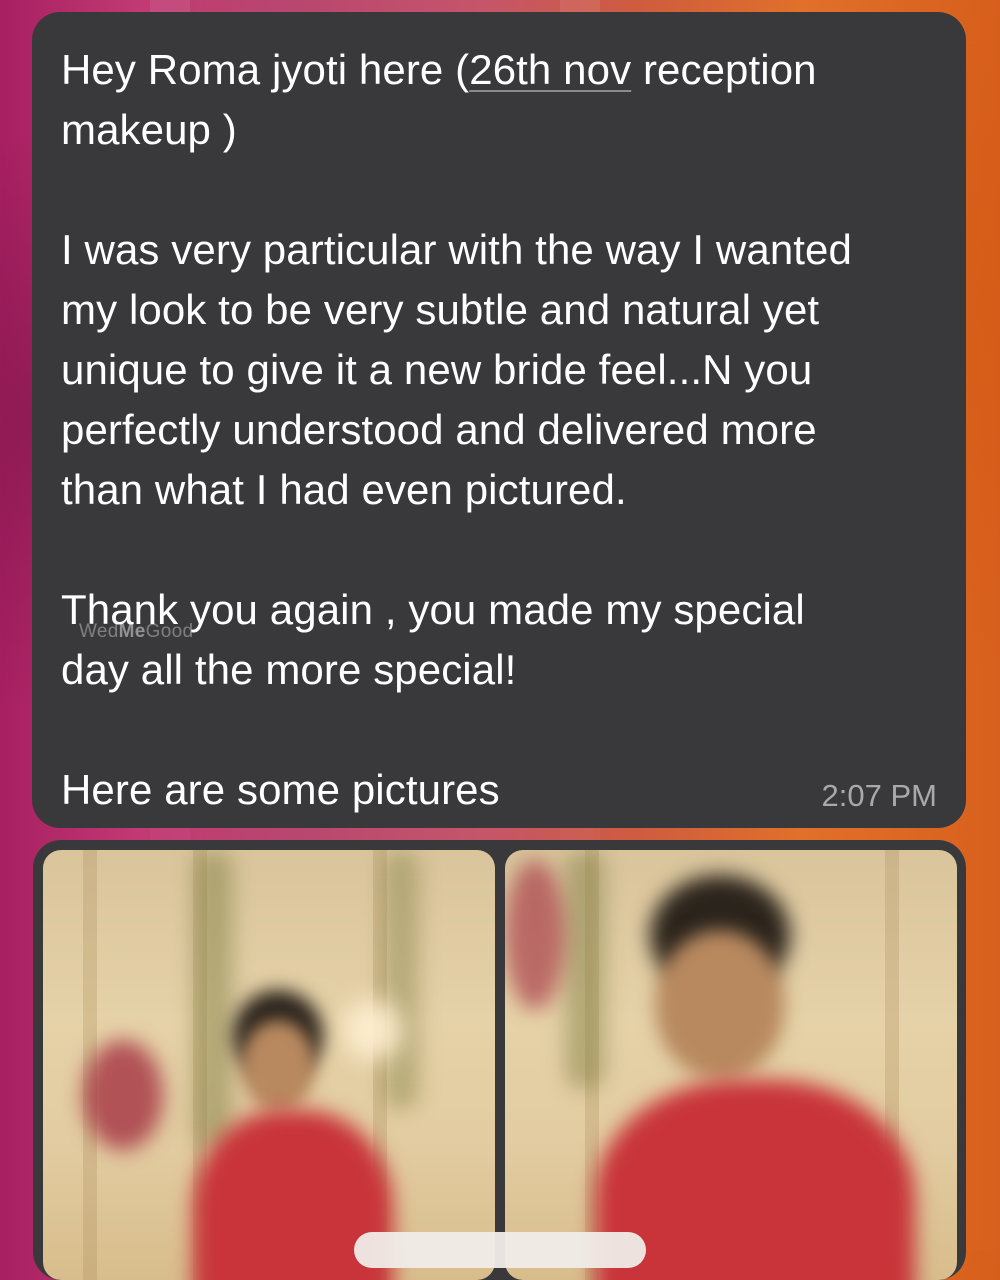 The width and height of the screenshot is (1000, 1280). What do you see at coordinates (136, 631) in the screenshot?
I see `watermark-logo: WedMeGood` at bounding box center [136, 631].